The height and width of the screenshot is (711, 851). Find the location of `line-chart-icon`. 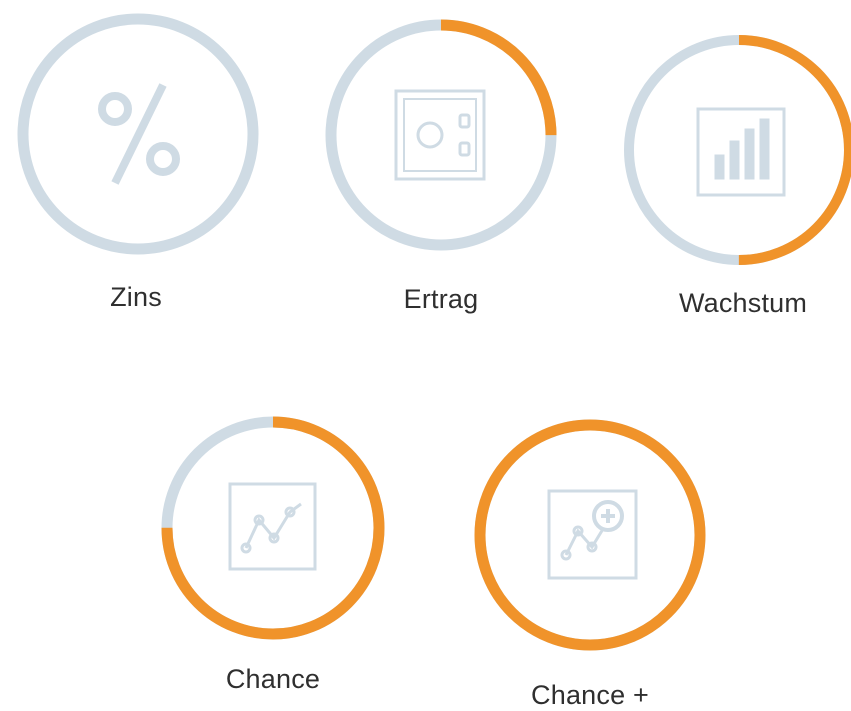

line-chart-icon is located at coordinates (272, 526).